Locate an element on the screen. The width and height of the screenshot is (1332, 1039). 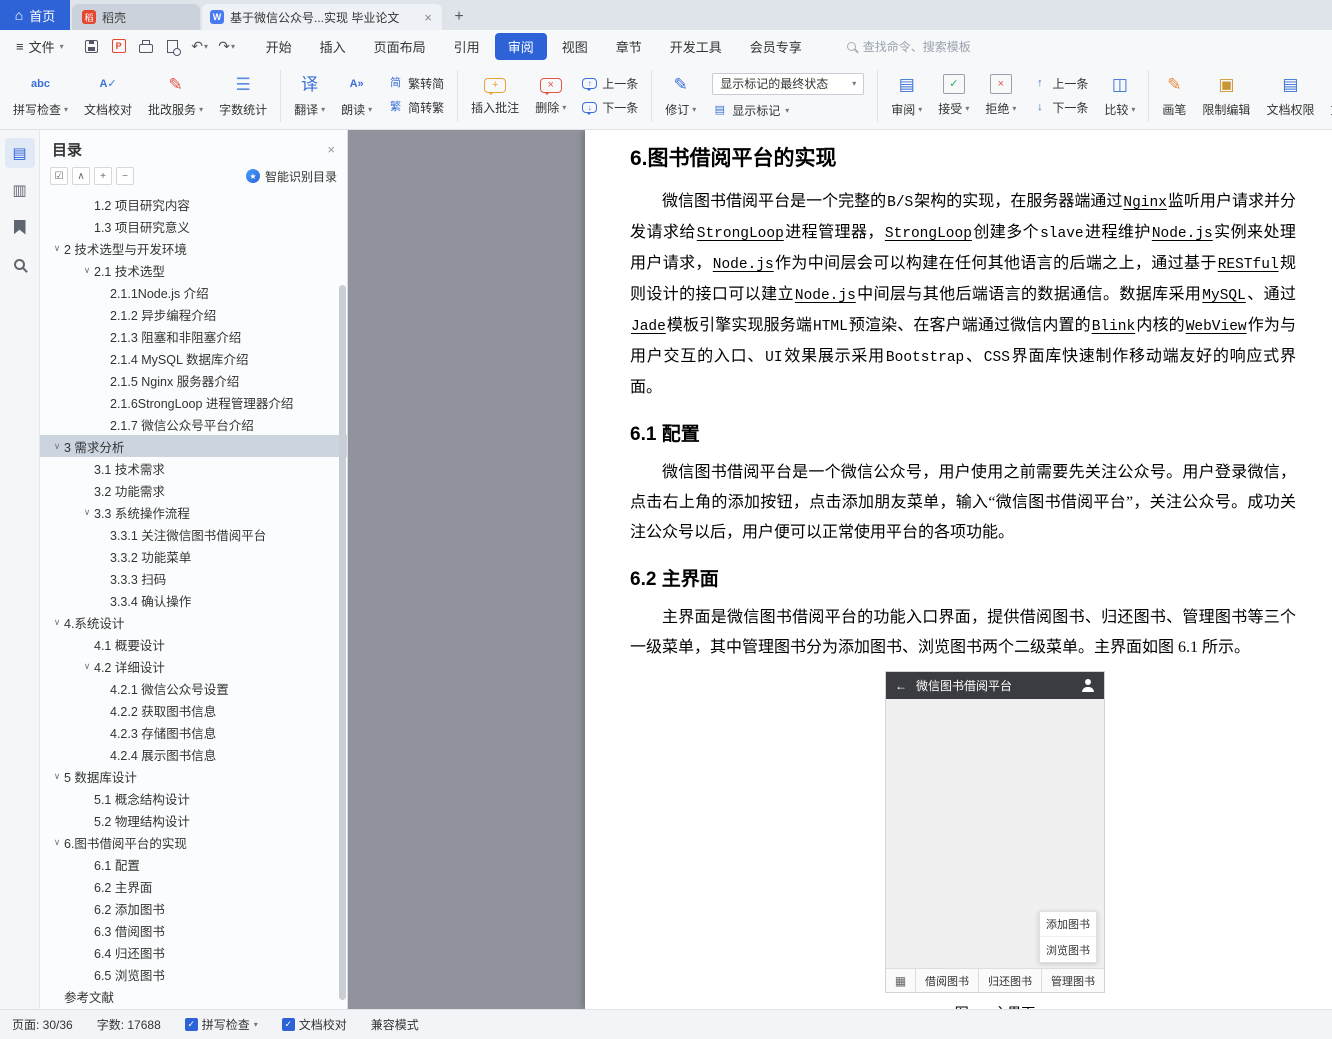
pen-button: ✎ 画笔 is located at coordinates (1174, 96).